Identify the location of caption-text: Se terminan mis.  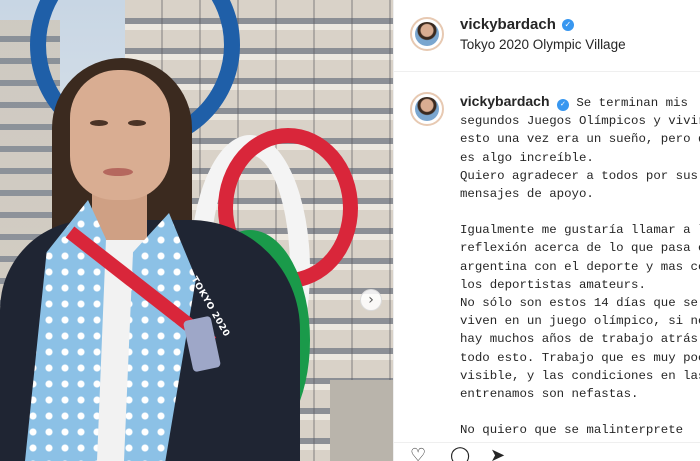
(632, 103).